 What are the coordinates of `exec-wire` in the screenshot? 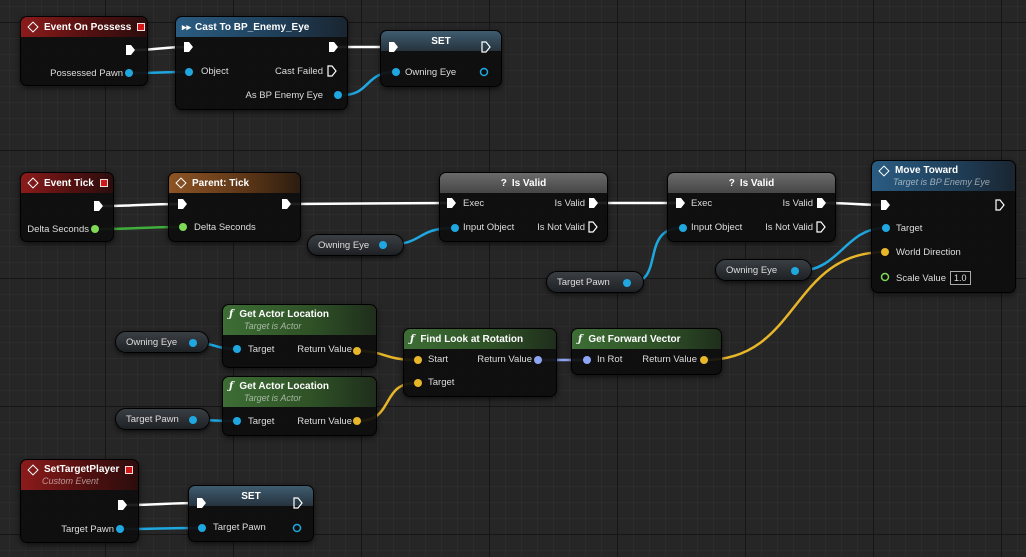 It's located at (371, 203).